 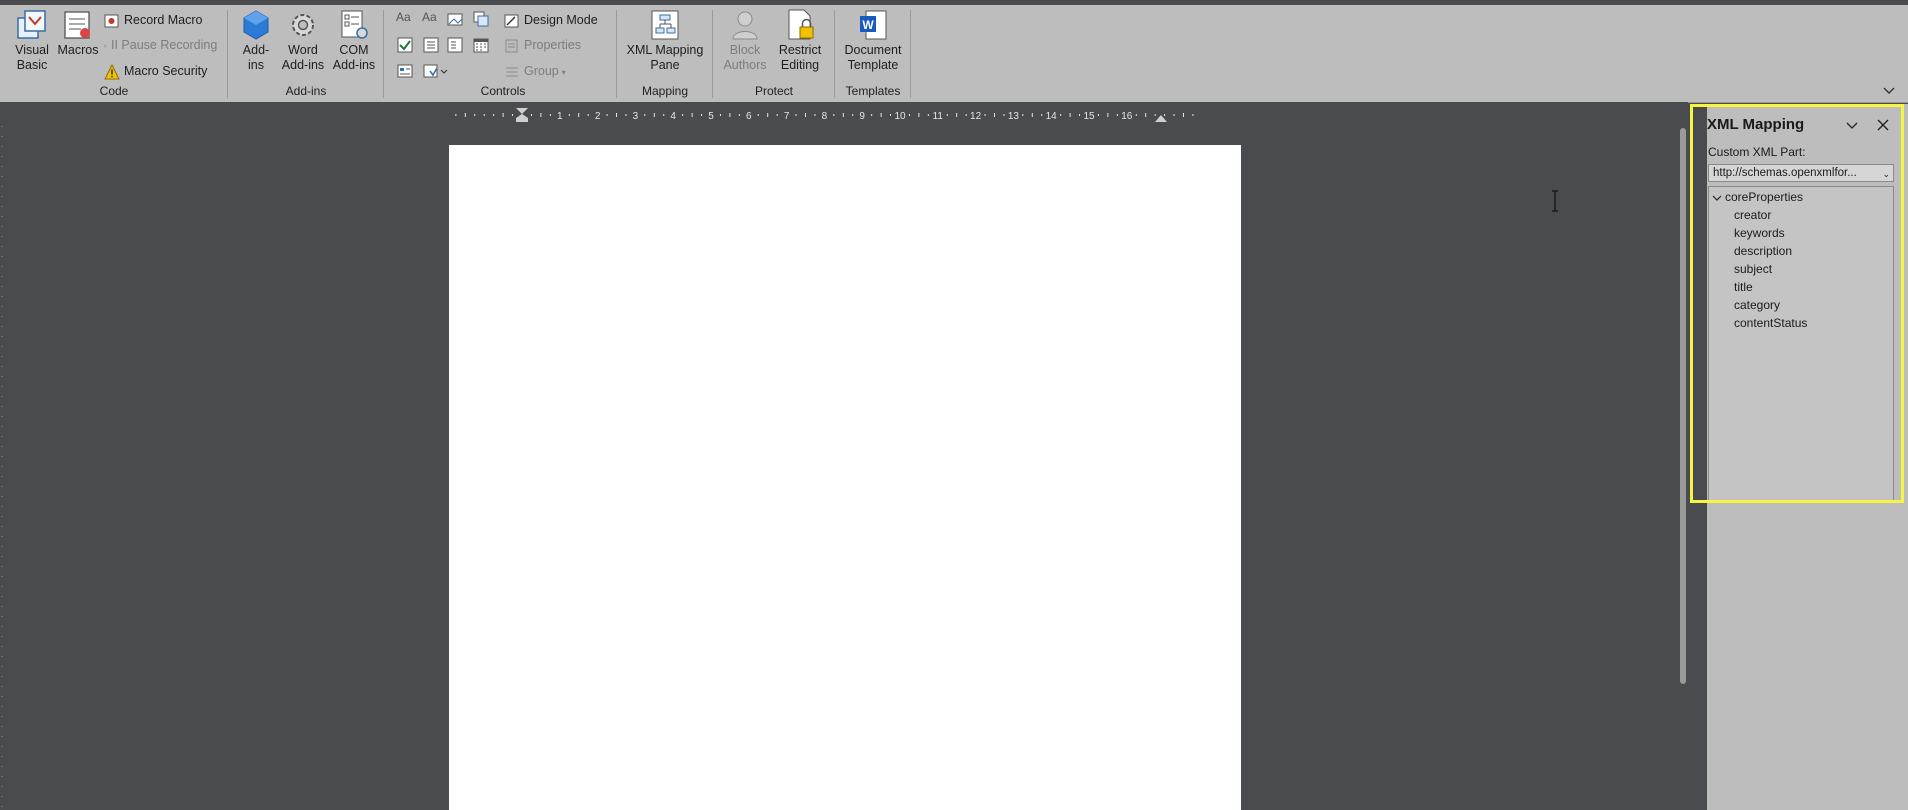 What do you see at coordinates (78, 33) in the screenshot?
I see `macros-button: Macros` at bounding box center [78, 33].